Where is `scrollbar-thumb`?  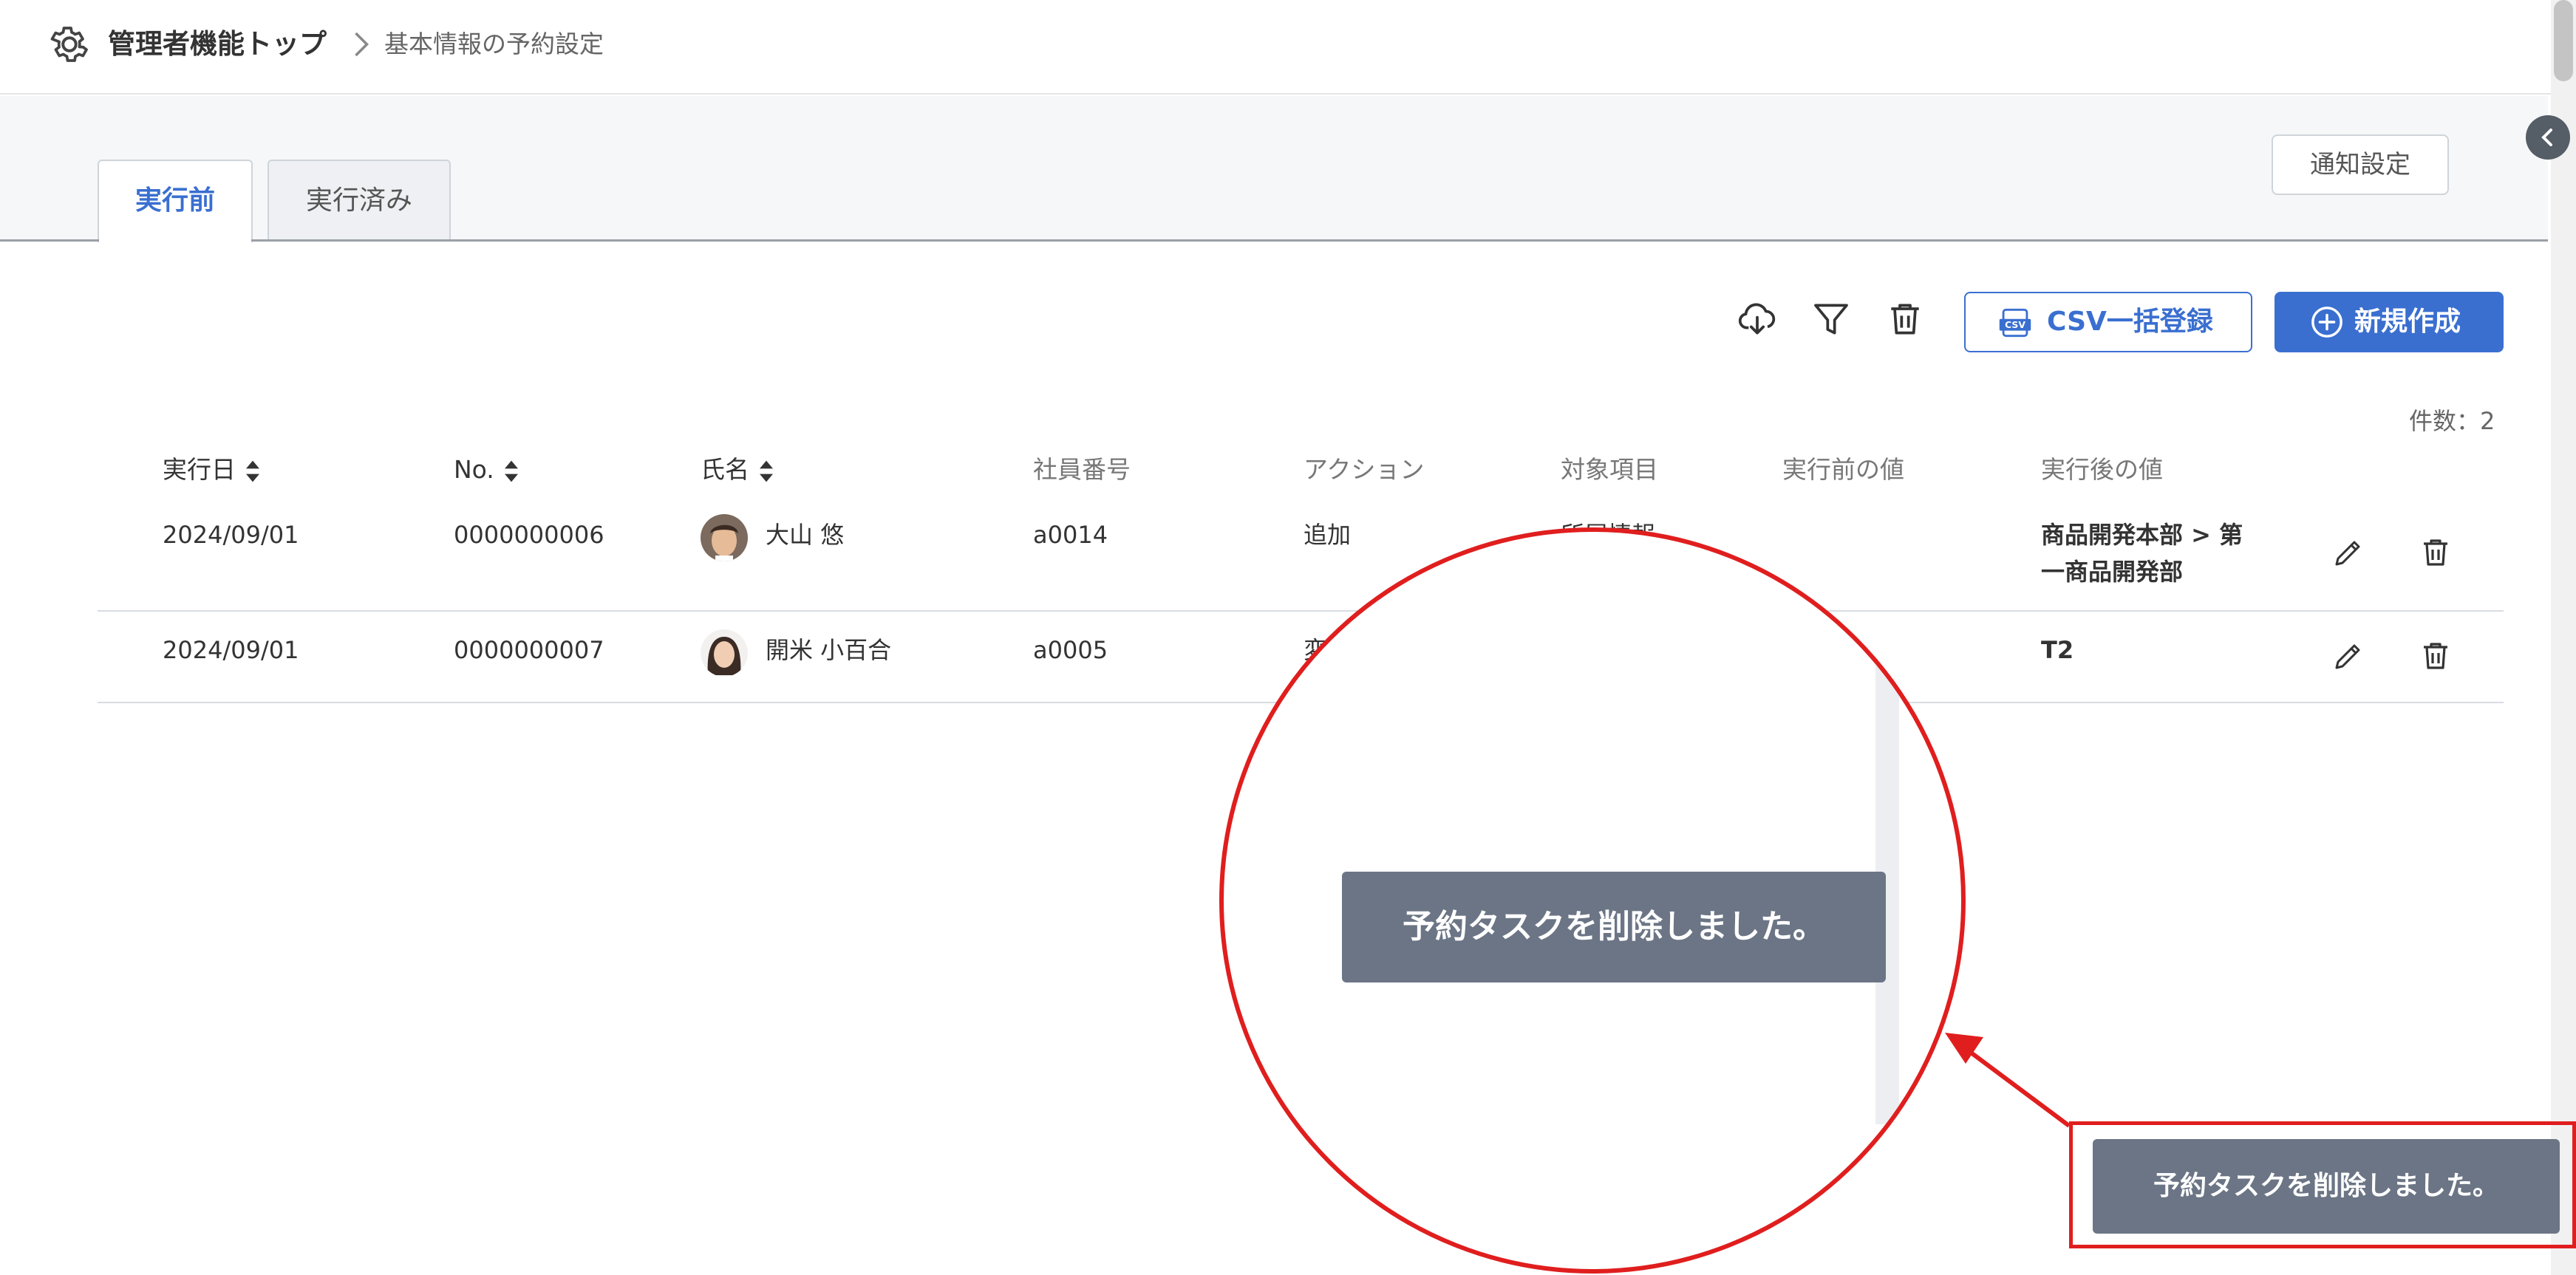 scrollbar-thumb is located at coordinates (2563, 40).